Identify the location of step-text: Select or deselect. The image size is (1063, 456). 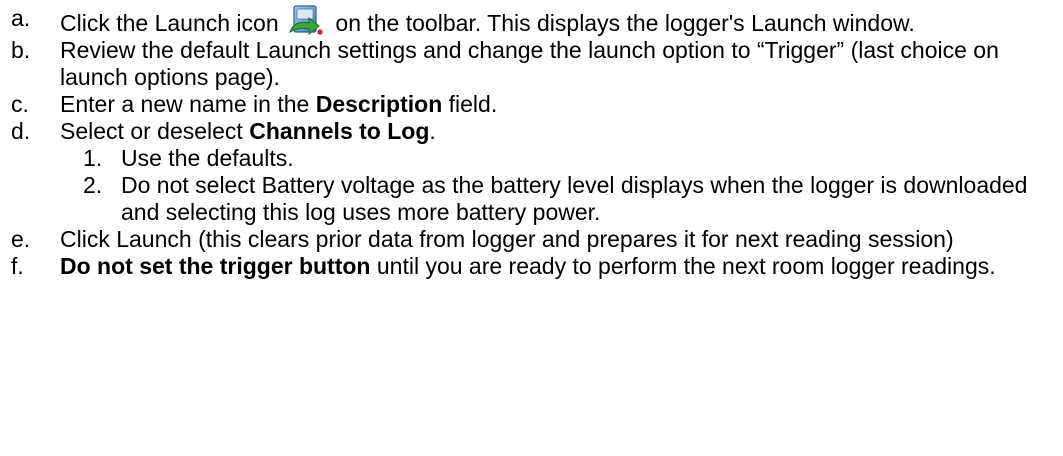
(151, 131).